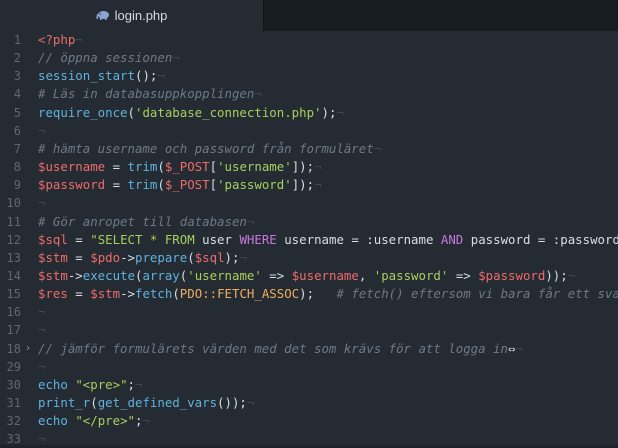 This screenshot has height=448, width=618. I want to click on fold-arrow-icon: ›, so click(28, 349).